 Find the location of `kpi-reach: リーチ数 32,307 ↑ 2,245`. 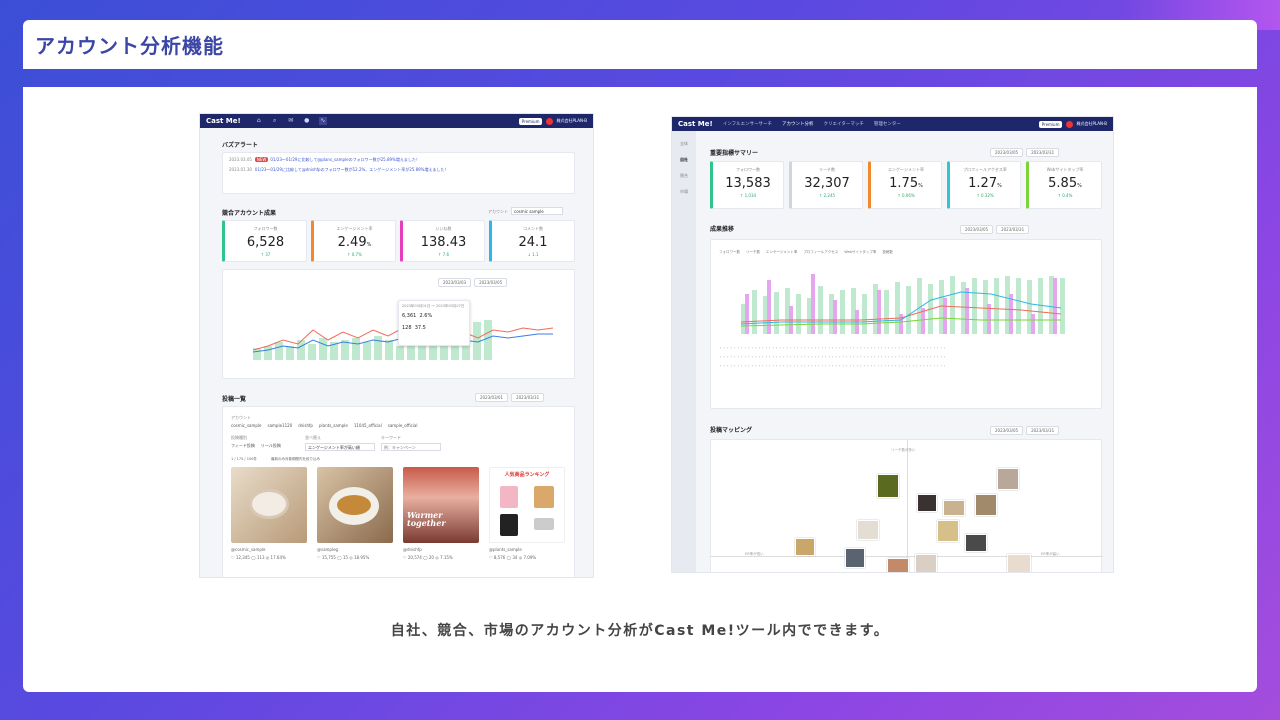

kpi-reach: リーチ数 32,307 ↑ 2,245 is located at coordinates (826, 185).